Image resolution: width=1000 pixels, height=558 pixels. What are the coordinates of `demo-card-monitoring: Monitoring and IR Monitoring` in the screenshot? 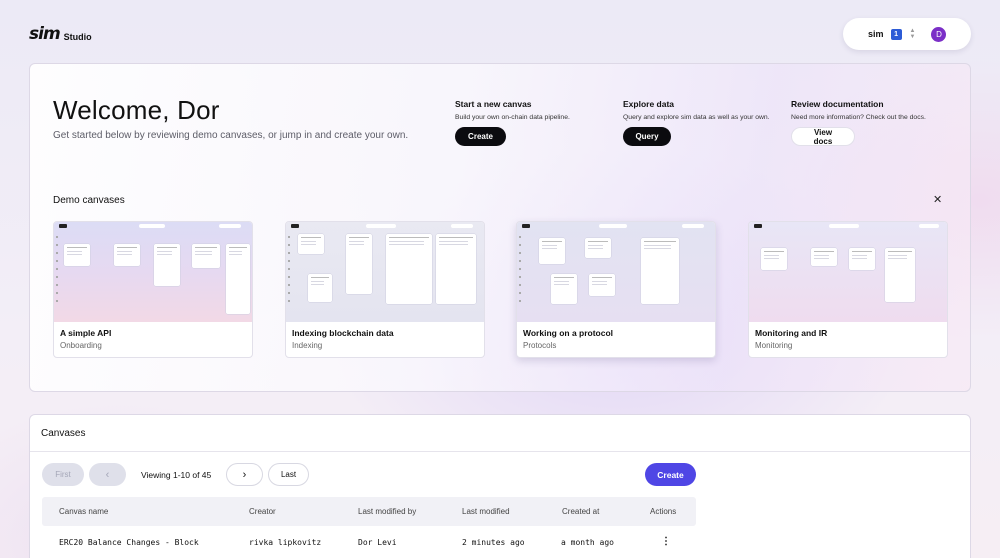 It's located at (848, 289).